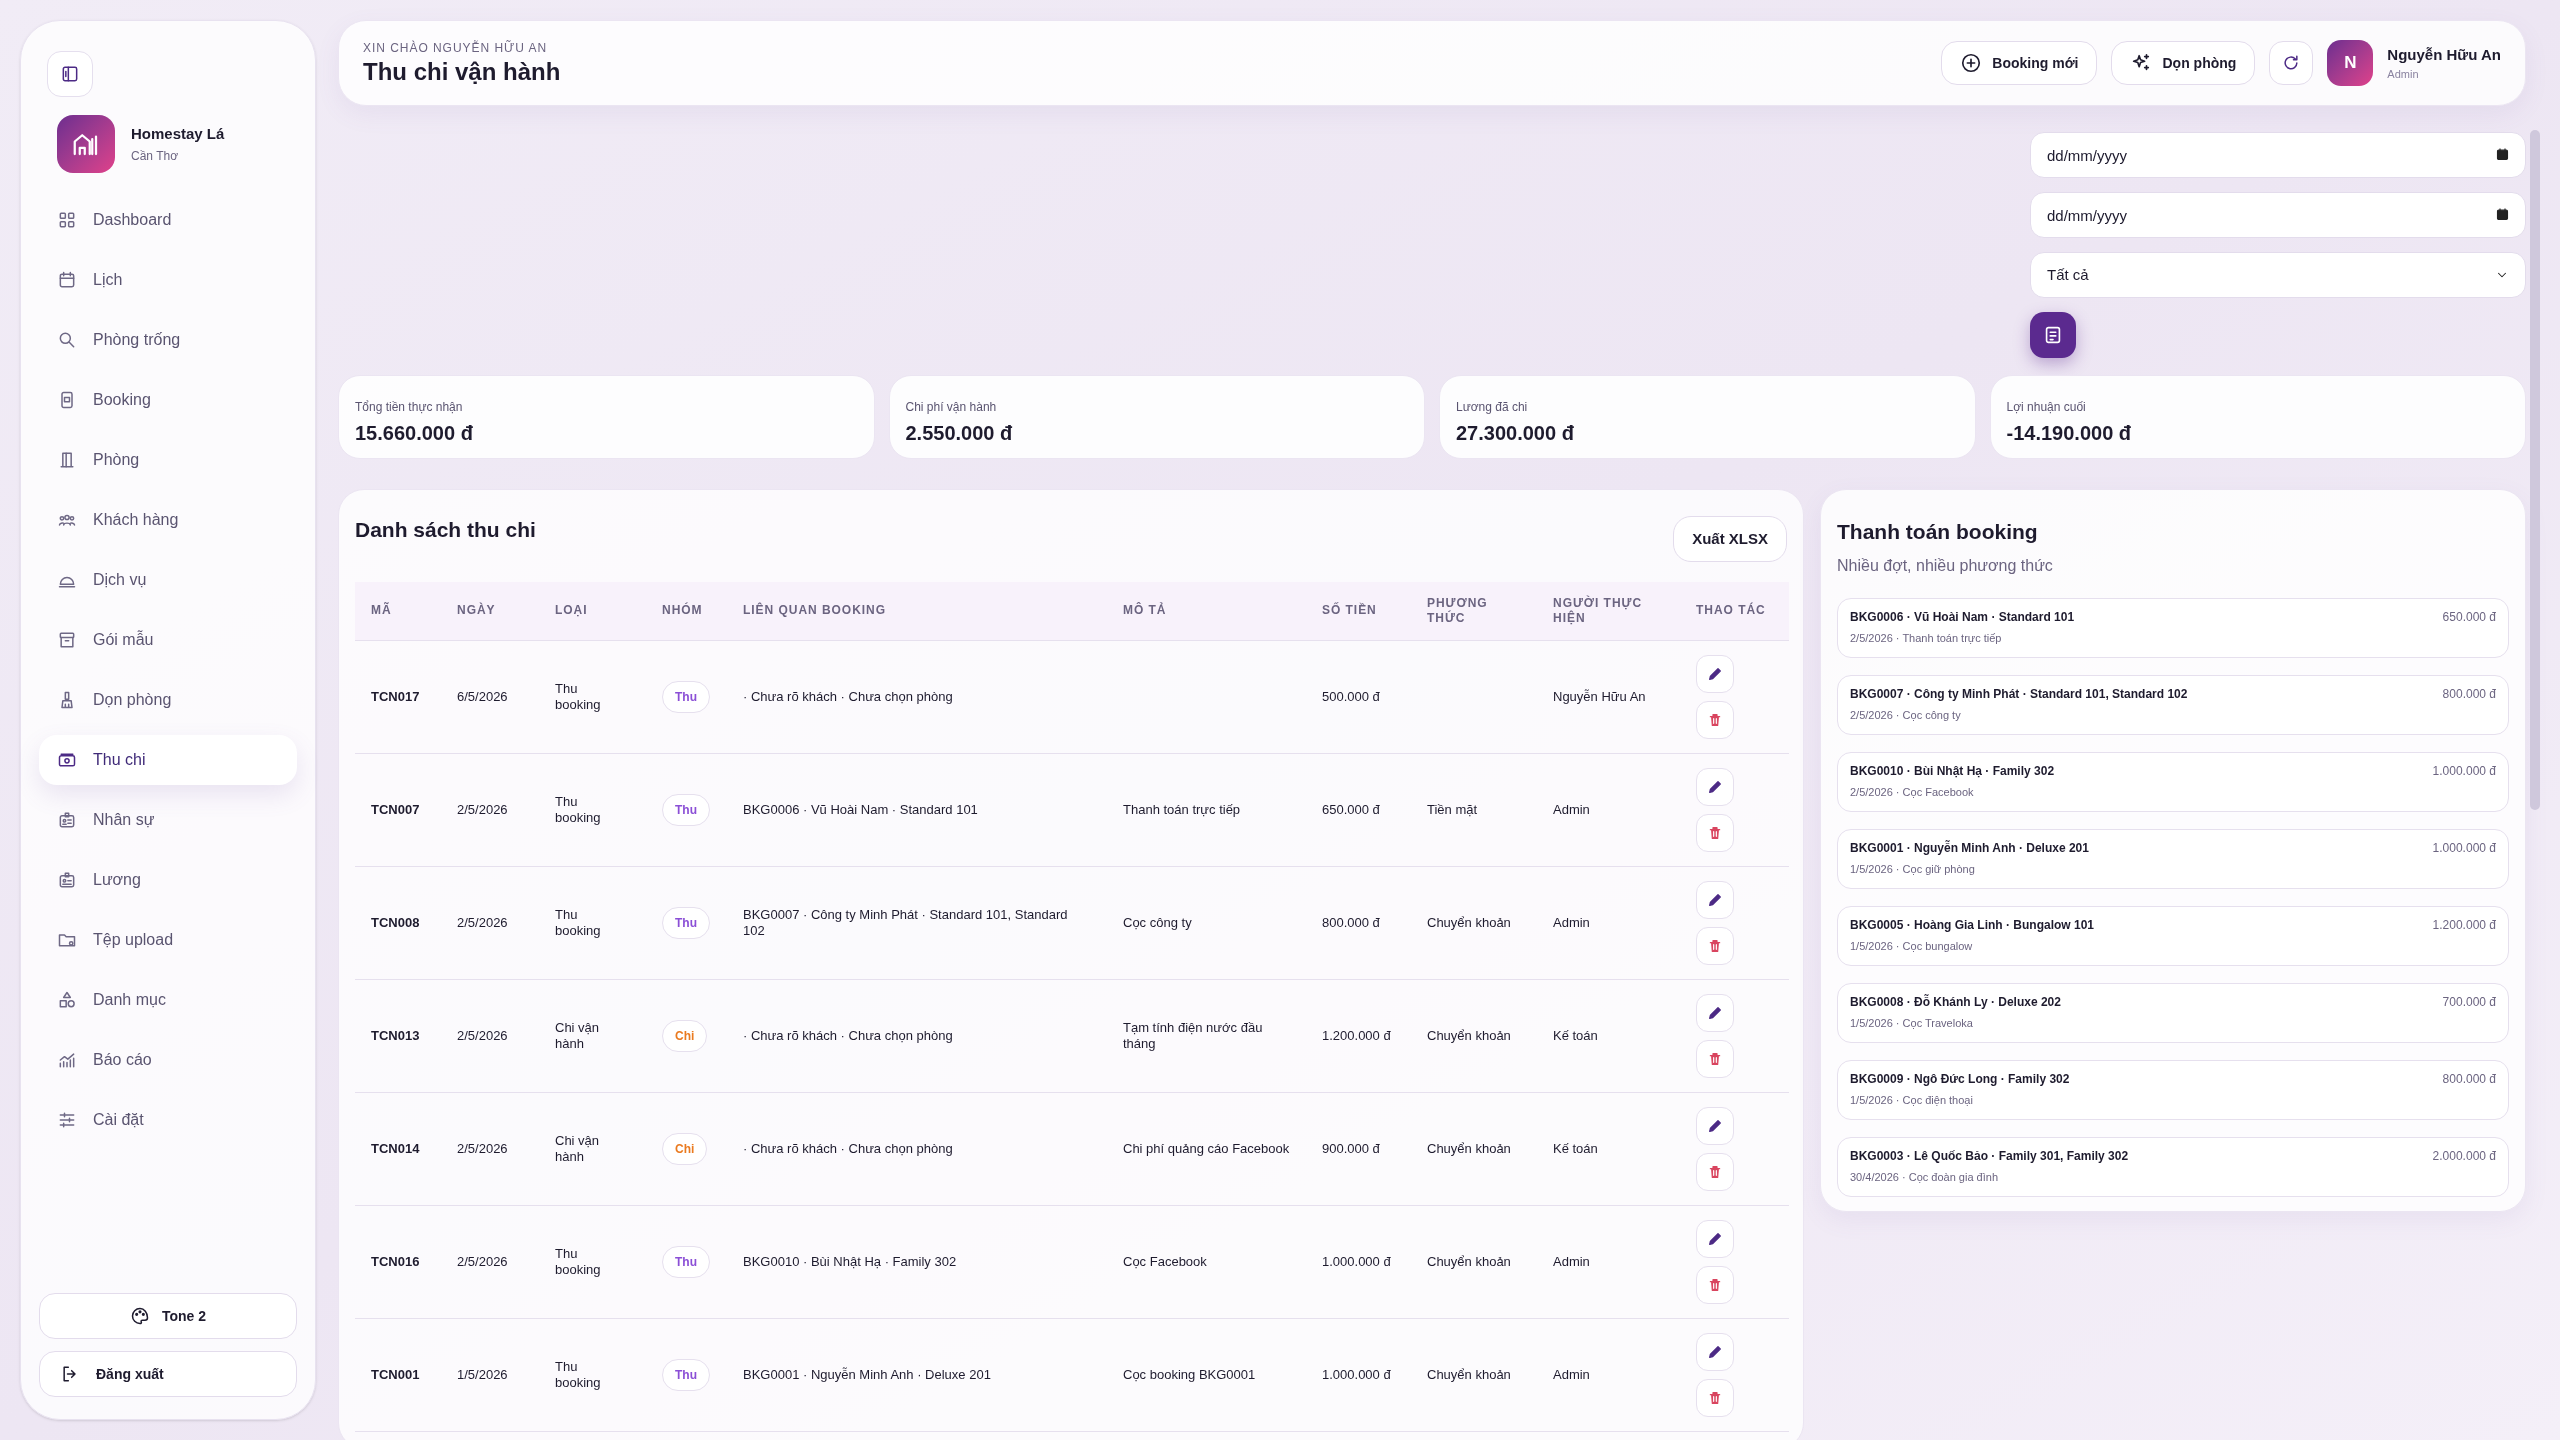 The height and width of the screenshot is (1440, 2560). What do you see at coordinates (382, 611) in the screenshot?
I see `column-header: MÃ` at bounding box center [382, 611].